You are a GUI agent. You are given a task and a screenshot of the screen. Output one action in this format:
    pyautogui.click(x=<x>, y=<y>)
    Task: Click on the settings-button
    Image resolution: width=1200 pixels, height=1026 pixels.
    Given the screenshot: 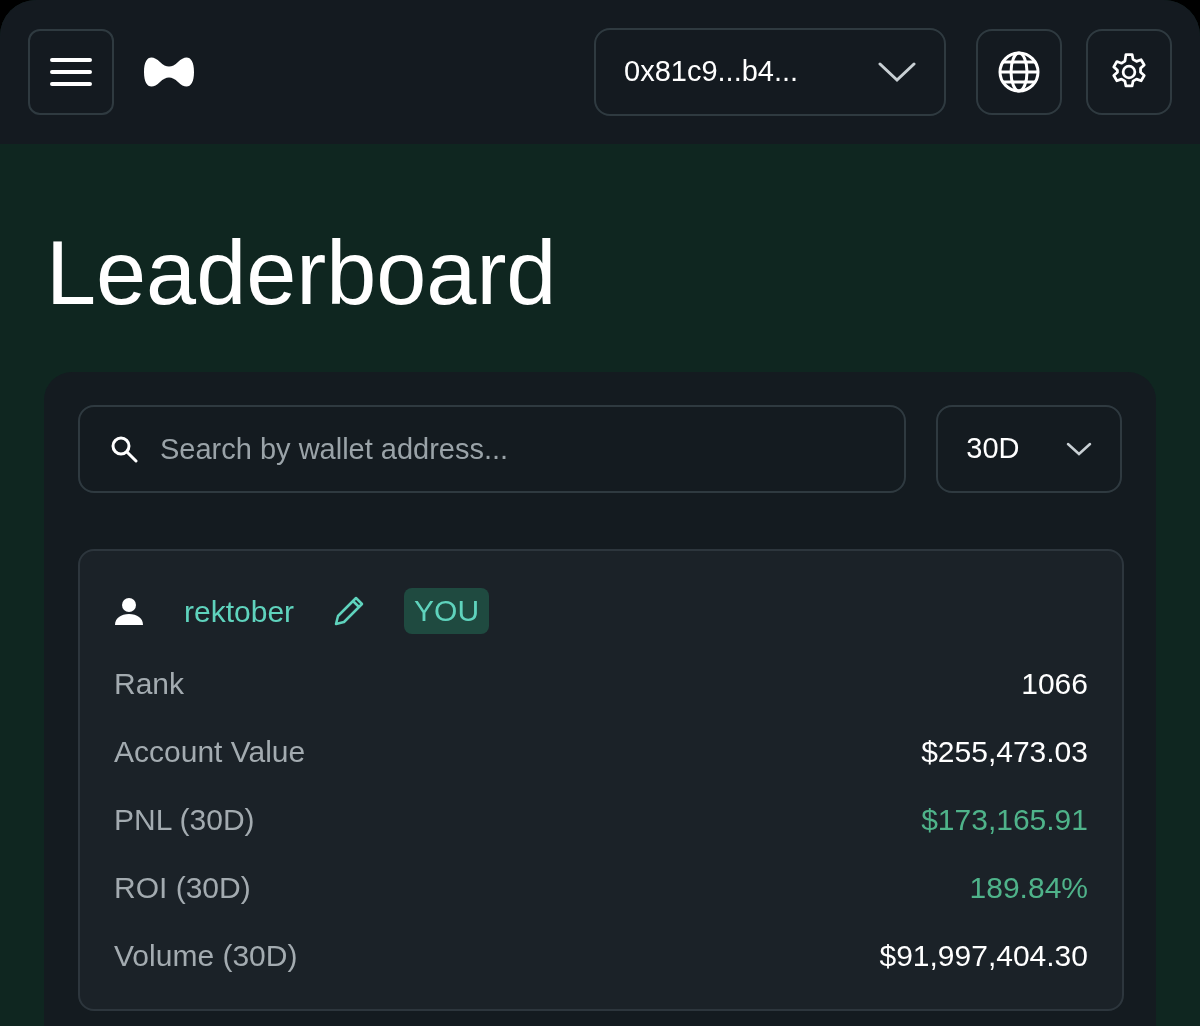 What is the action you would take?
    pyautogui.click(x=1129, y=72)
    